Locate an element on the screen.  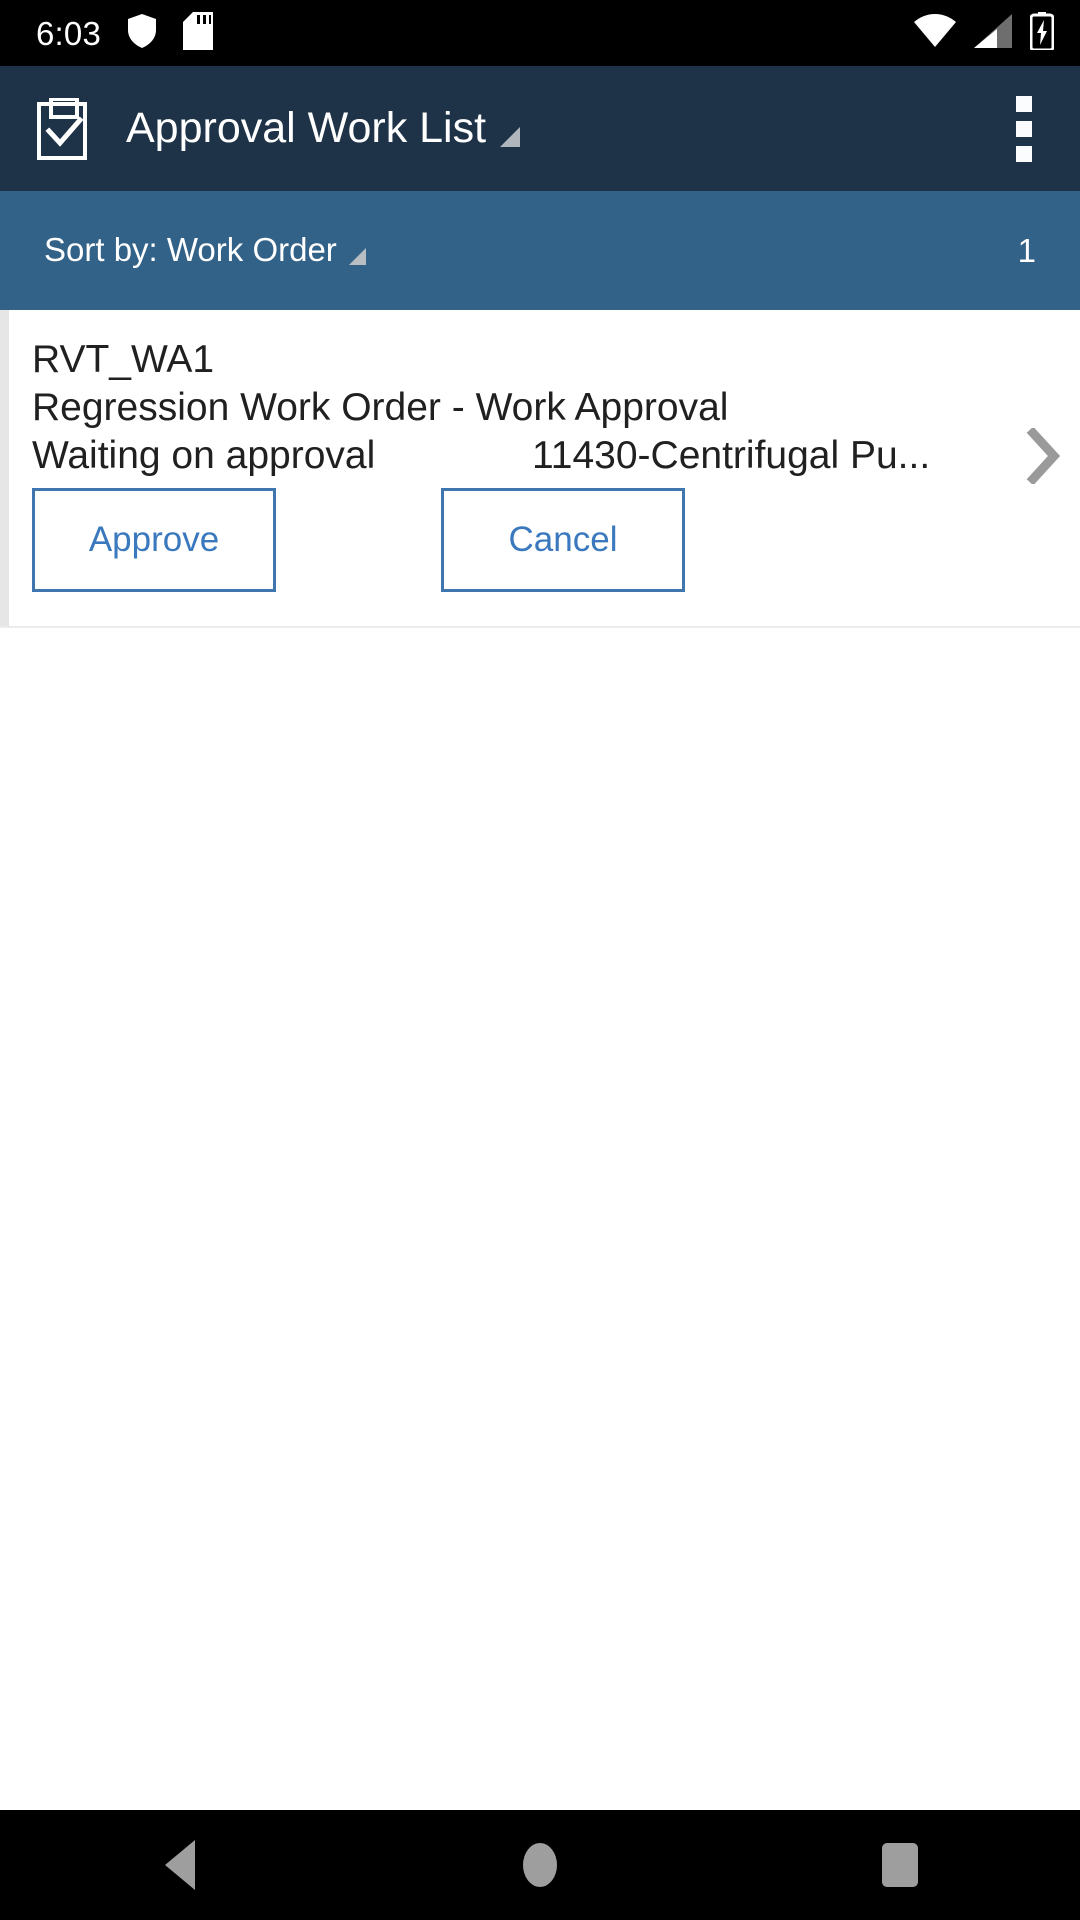
status-bar-left: 6:03 is located at coordinates (125, 33).